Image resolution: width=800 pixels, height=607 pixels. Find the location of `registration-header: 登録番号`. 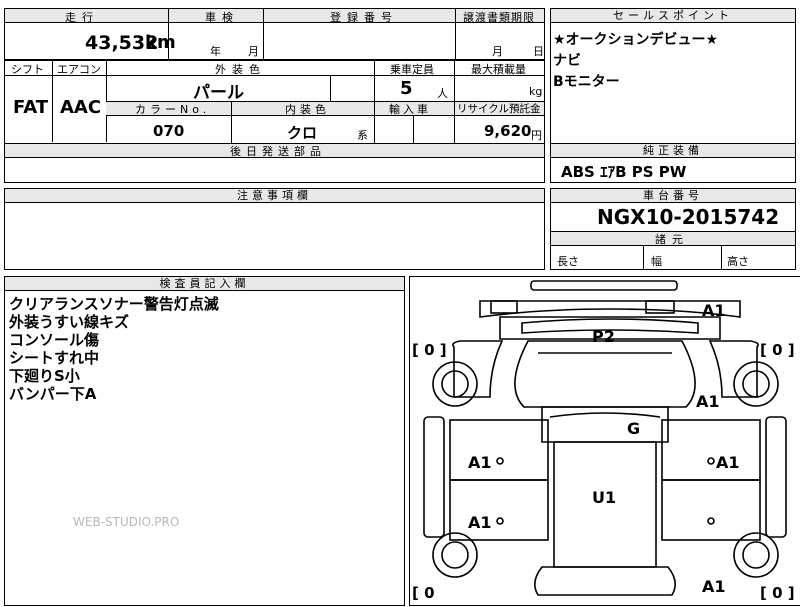

registration-header: 登録番号 is located at coordinates (364, 17).